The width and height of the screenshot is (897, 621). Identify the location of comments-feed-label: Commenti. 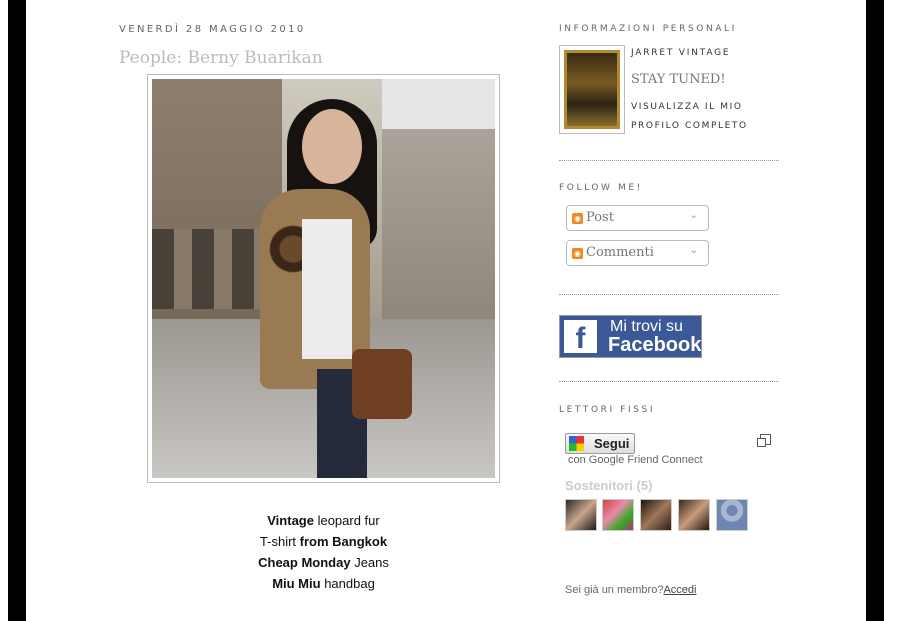
(620, 252).